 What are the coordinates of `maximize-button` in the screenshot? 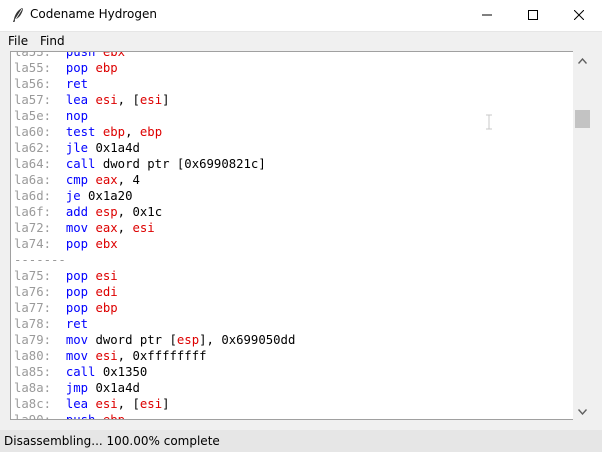 It's located at (533, 15).